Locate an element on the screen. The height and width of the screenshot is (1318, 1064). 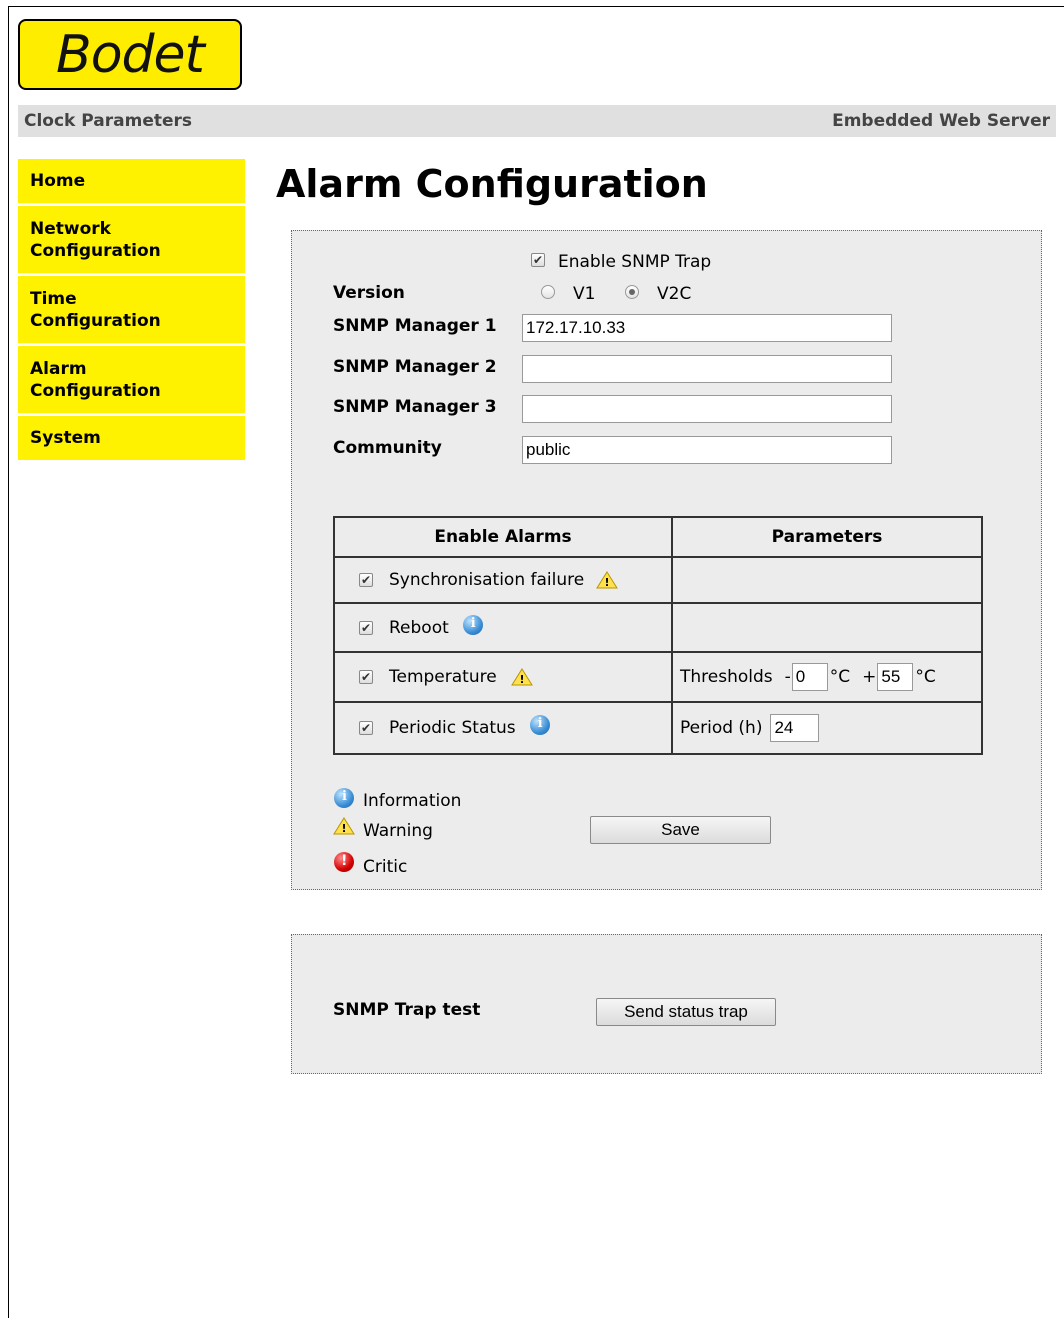
sidebar-item-time-configuration: Time Configuration is located at coordinates (131, 309).